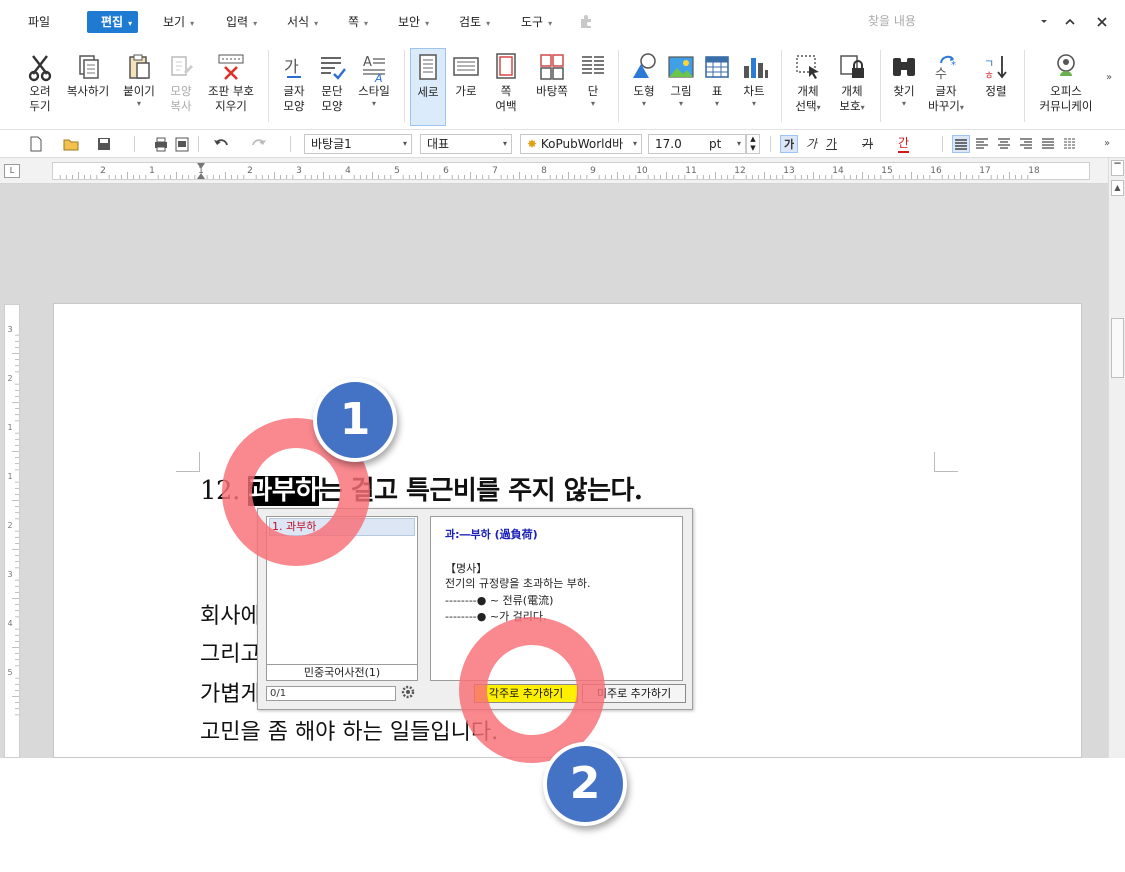 The width and height of the screenshot is (1125, 872). I want to click on protect-object-button: 개체 보호▾, so click(852, 87).